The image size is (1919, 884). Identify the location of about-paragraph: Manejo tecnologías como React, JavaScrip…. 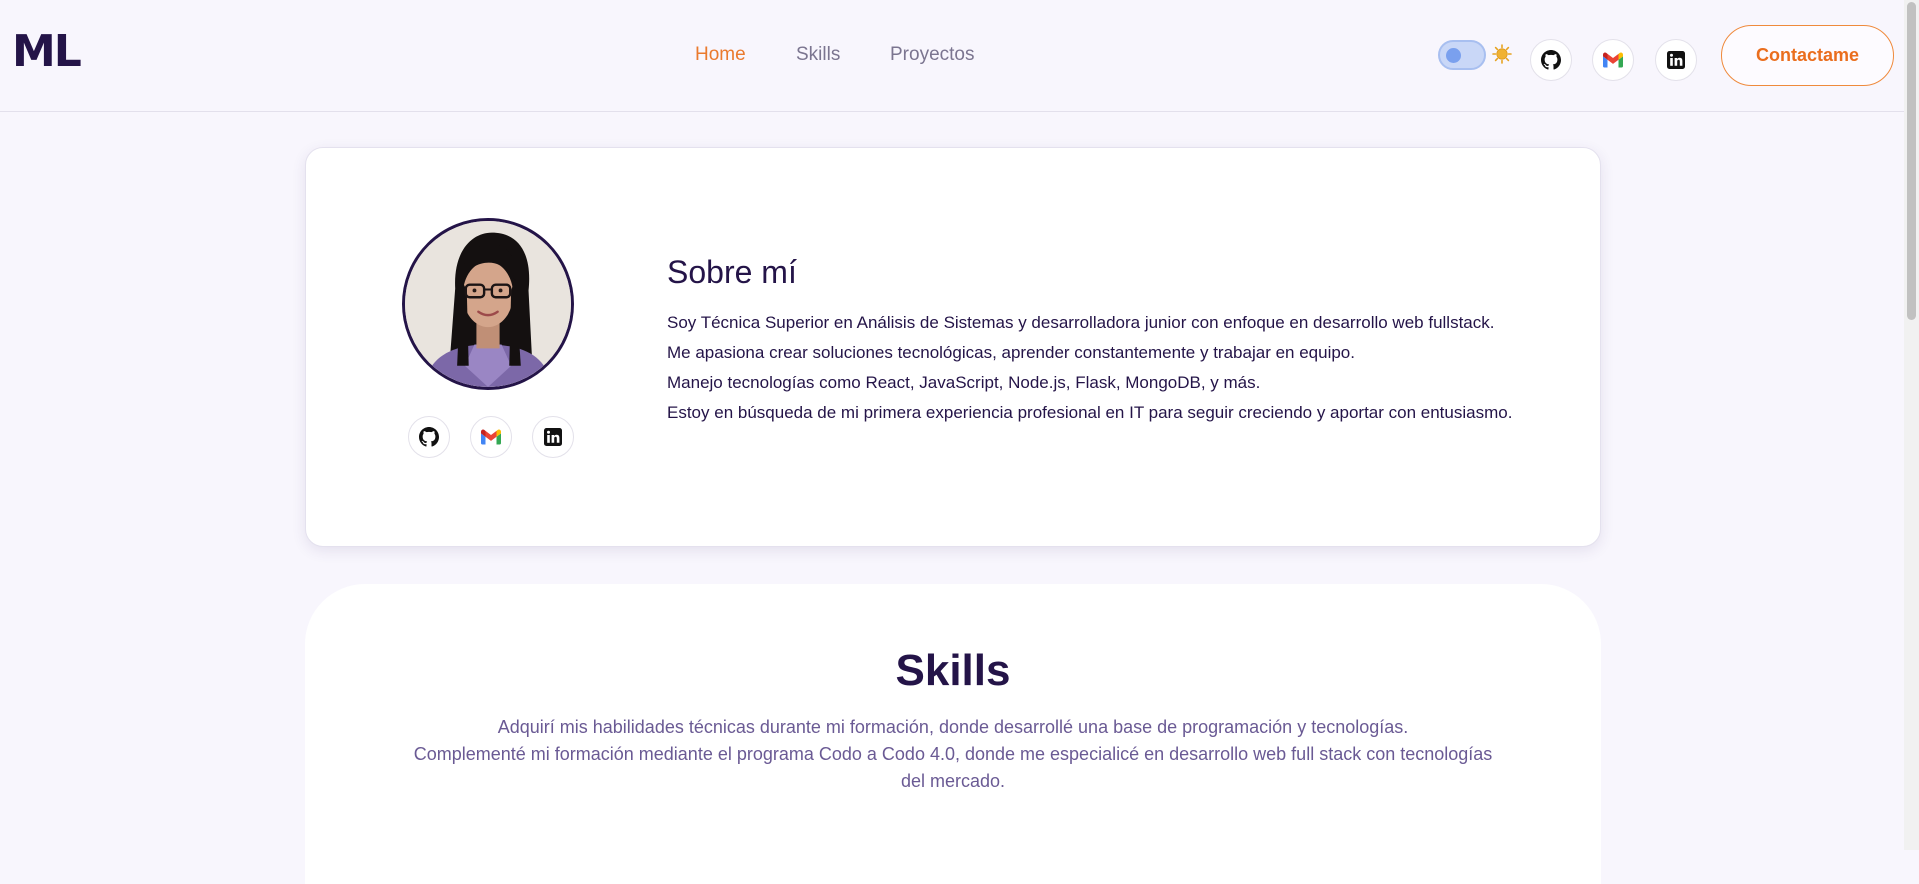
(964, 382).